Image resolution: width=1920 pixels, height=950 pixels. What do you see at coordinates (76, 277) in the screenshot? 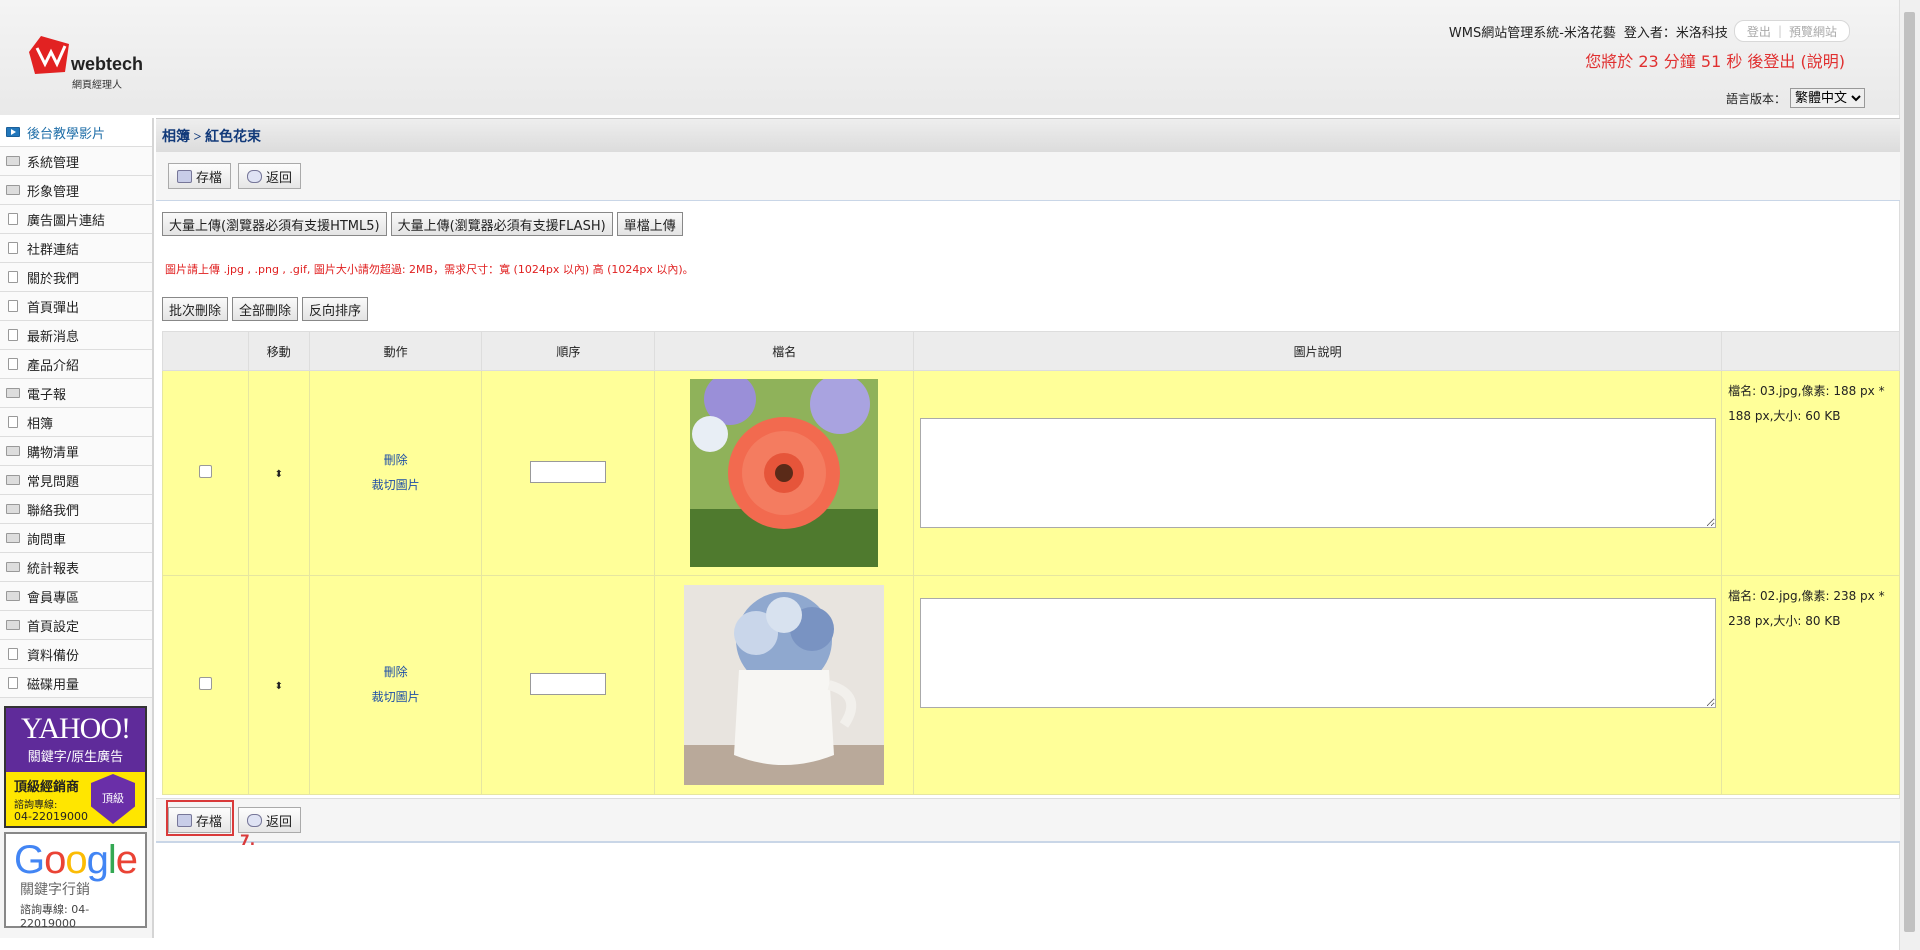
I see `sidebar-item-about: 關於我們` at bounding box center [76, 277].